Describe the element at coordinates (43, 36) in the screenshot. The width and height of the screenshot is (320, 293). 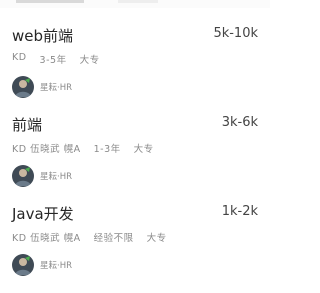
I see `job-title: web前端` at that location.